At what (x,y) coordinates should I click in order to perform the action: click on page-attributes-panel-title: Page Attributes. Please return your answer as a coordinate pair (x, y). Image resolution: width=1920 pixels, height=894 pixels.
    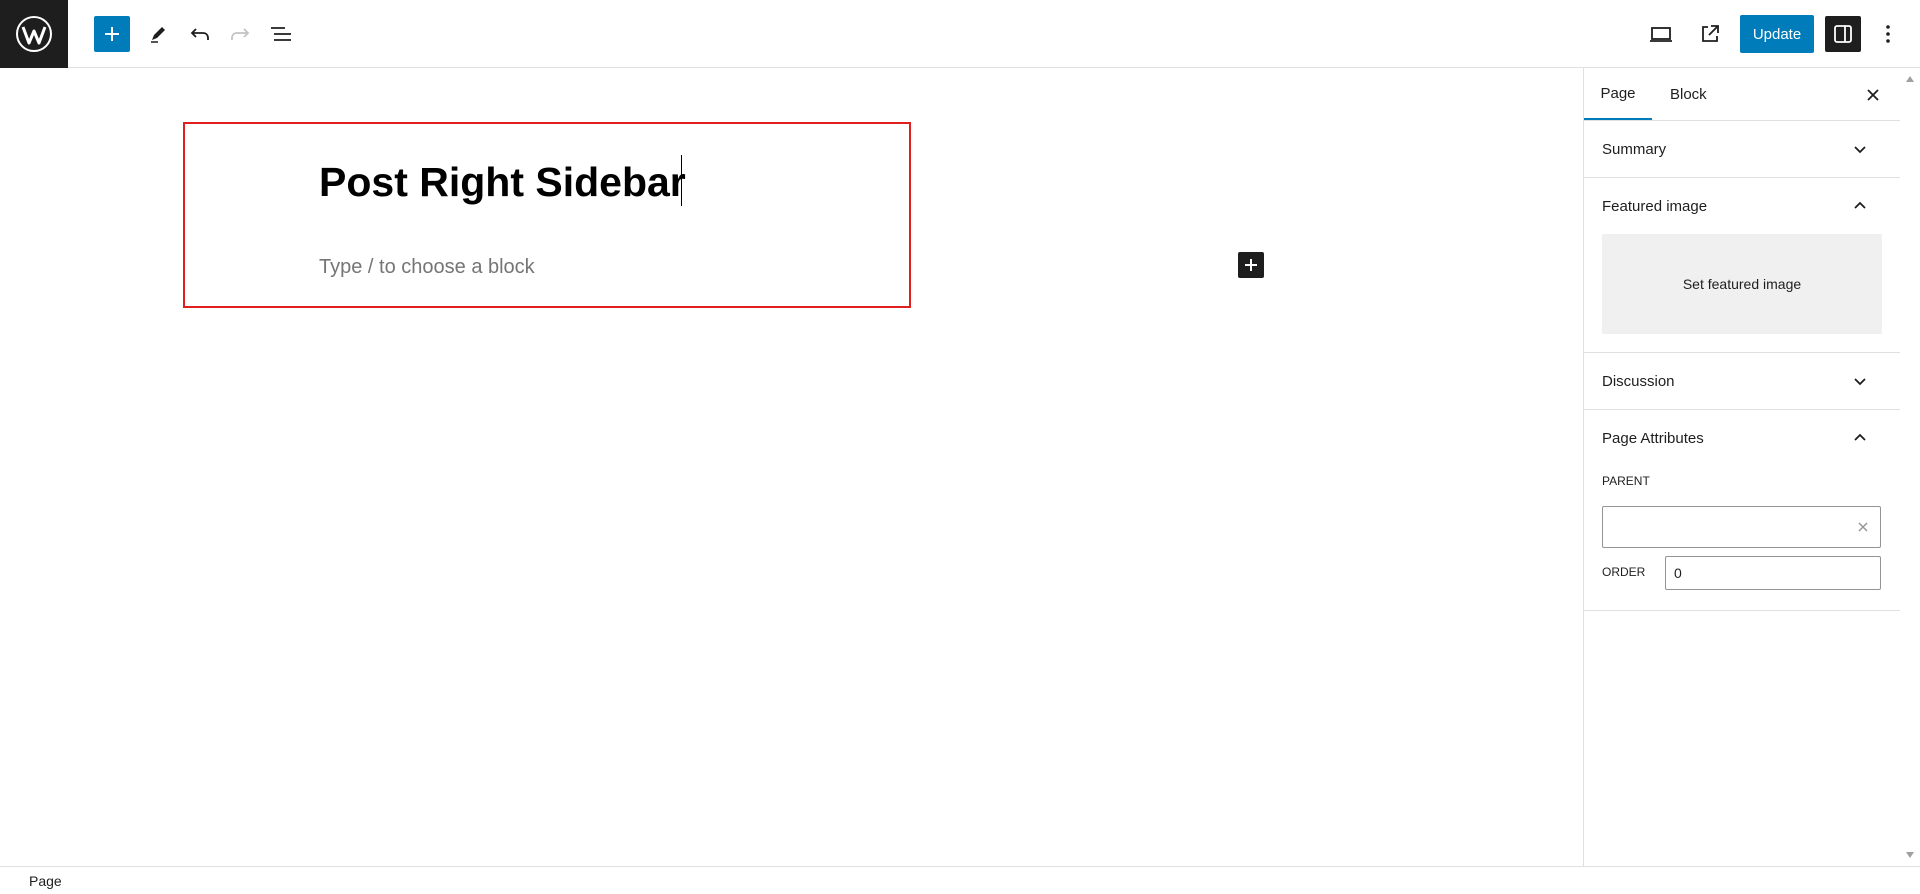
    Looking at the image, I should click on (1653, 438).